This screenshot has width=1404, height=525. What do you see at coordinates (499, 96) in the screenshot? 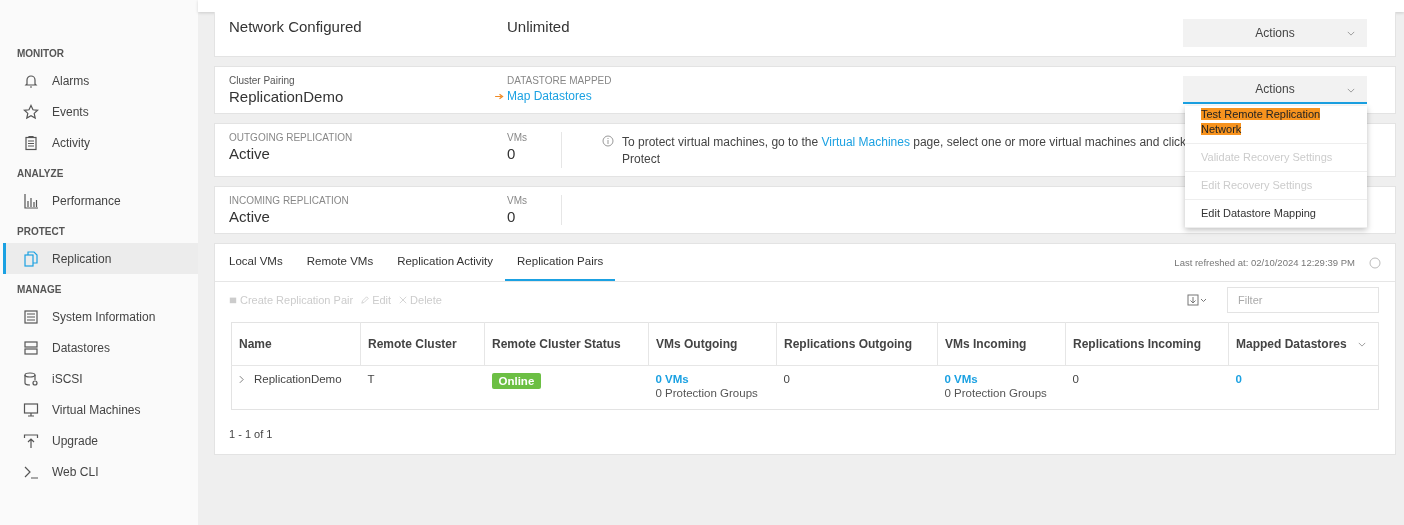
I see `arrow-icon` at bounding box center [499, 96].